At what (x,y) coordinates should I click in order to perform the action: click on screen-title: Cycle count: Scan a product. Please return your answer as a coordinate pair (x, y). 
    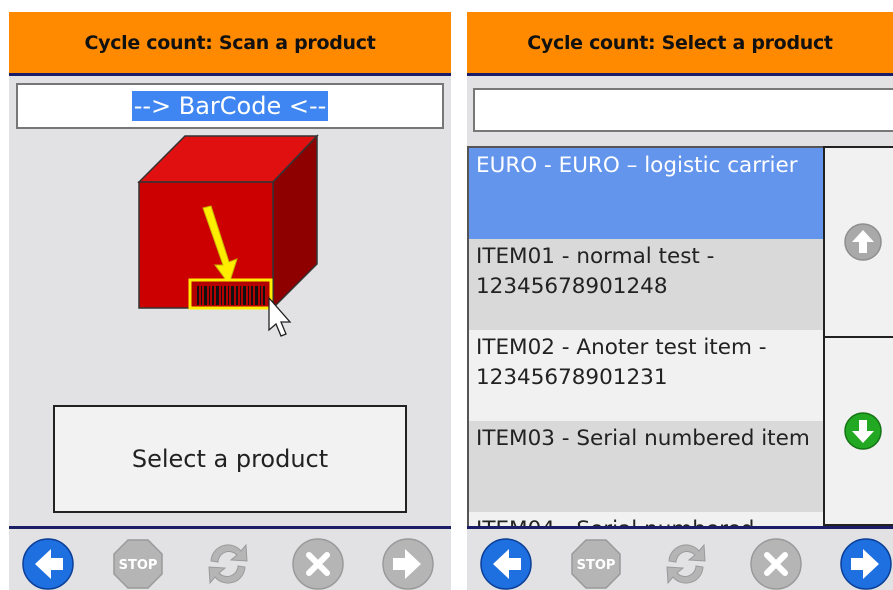
    Looking at the image, I should click on (230, 44).